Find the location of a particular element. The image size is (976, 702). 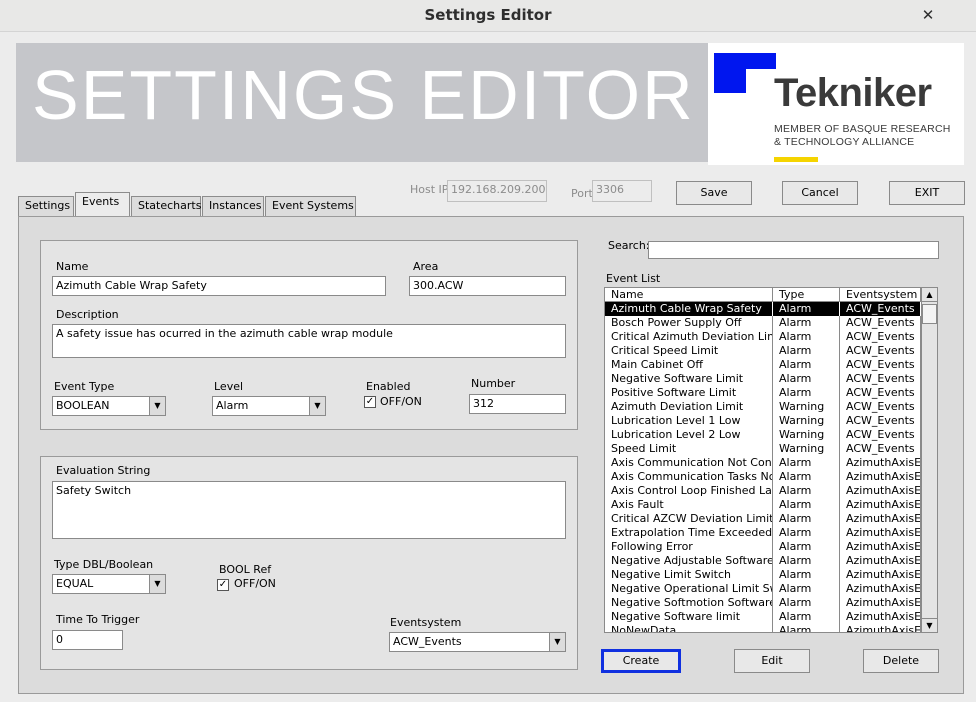

scroll-up-icon: ▲ is located at coordinates (929, 295).